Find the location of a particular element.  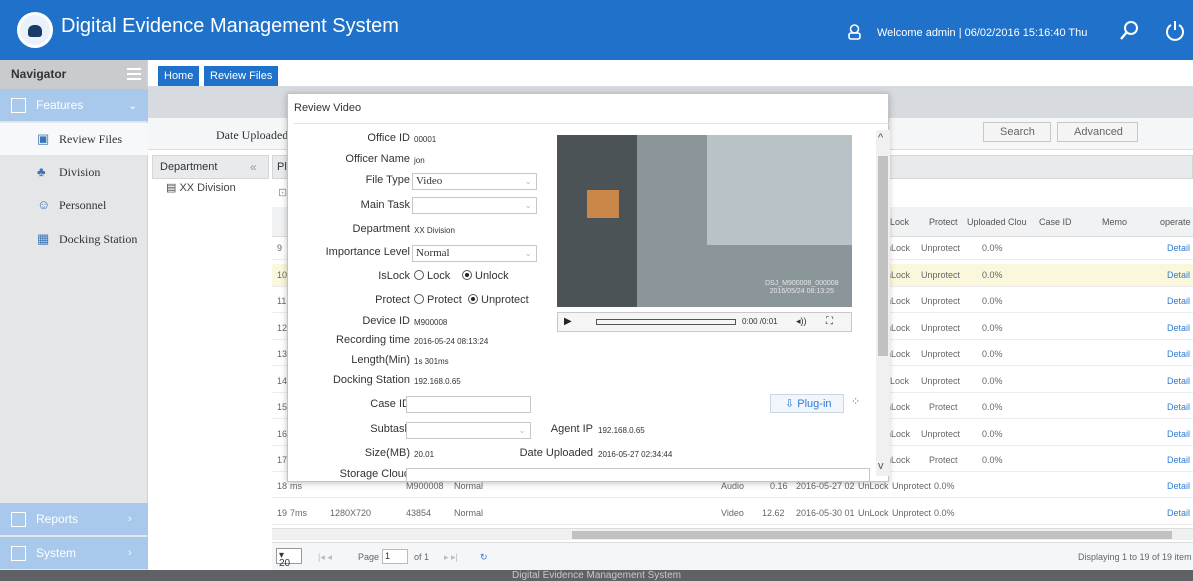

sidebar-section-reports: Reports › is located at coordinates (74, 519).